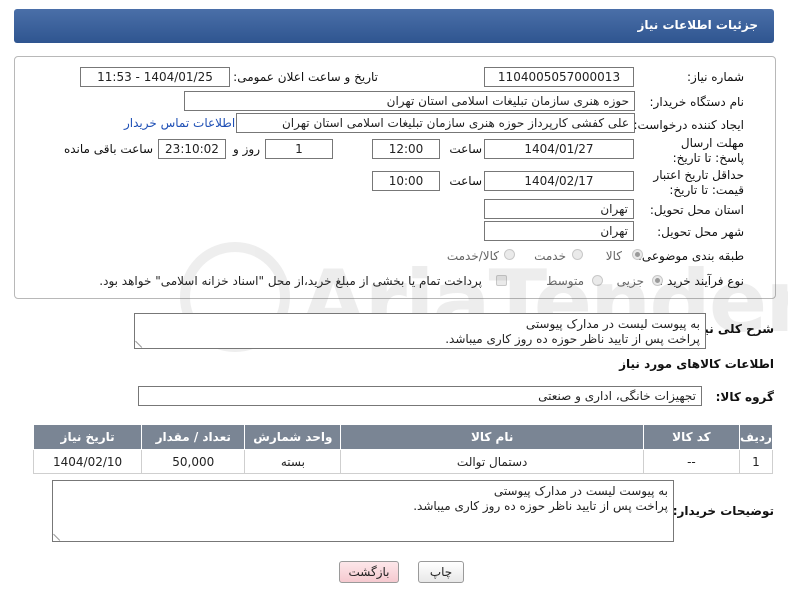 This screenshot has height=598, width=788. Describe the element at coordinates (613, 256) in the screenshot. I see `category-goods-label: کالا` at that location.